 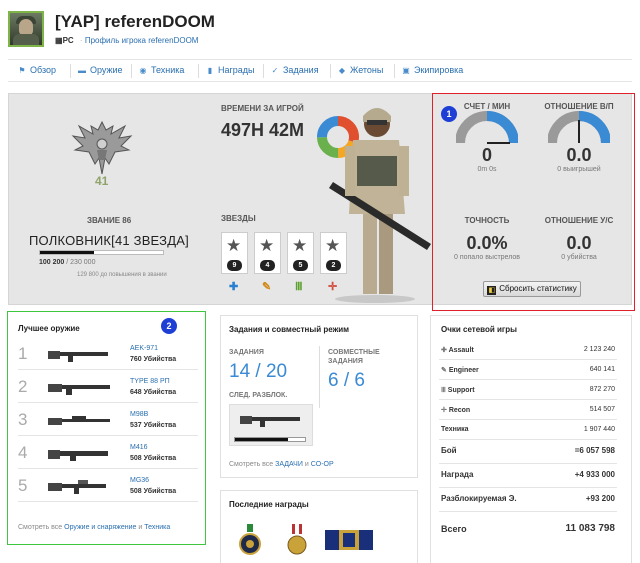 I want to click on platform-label: ▦PC, so click(x=64, y=40).